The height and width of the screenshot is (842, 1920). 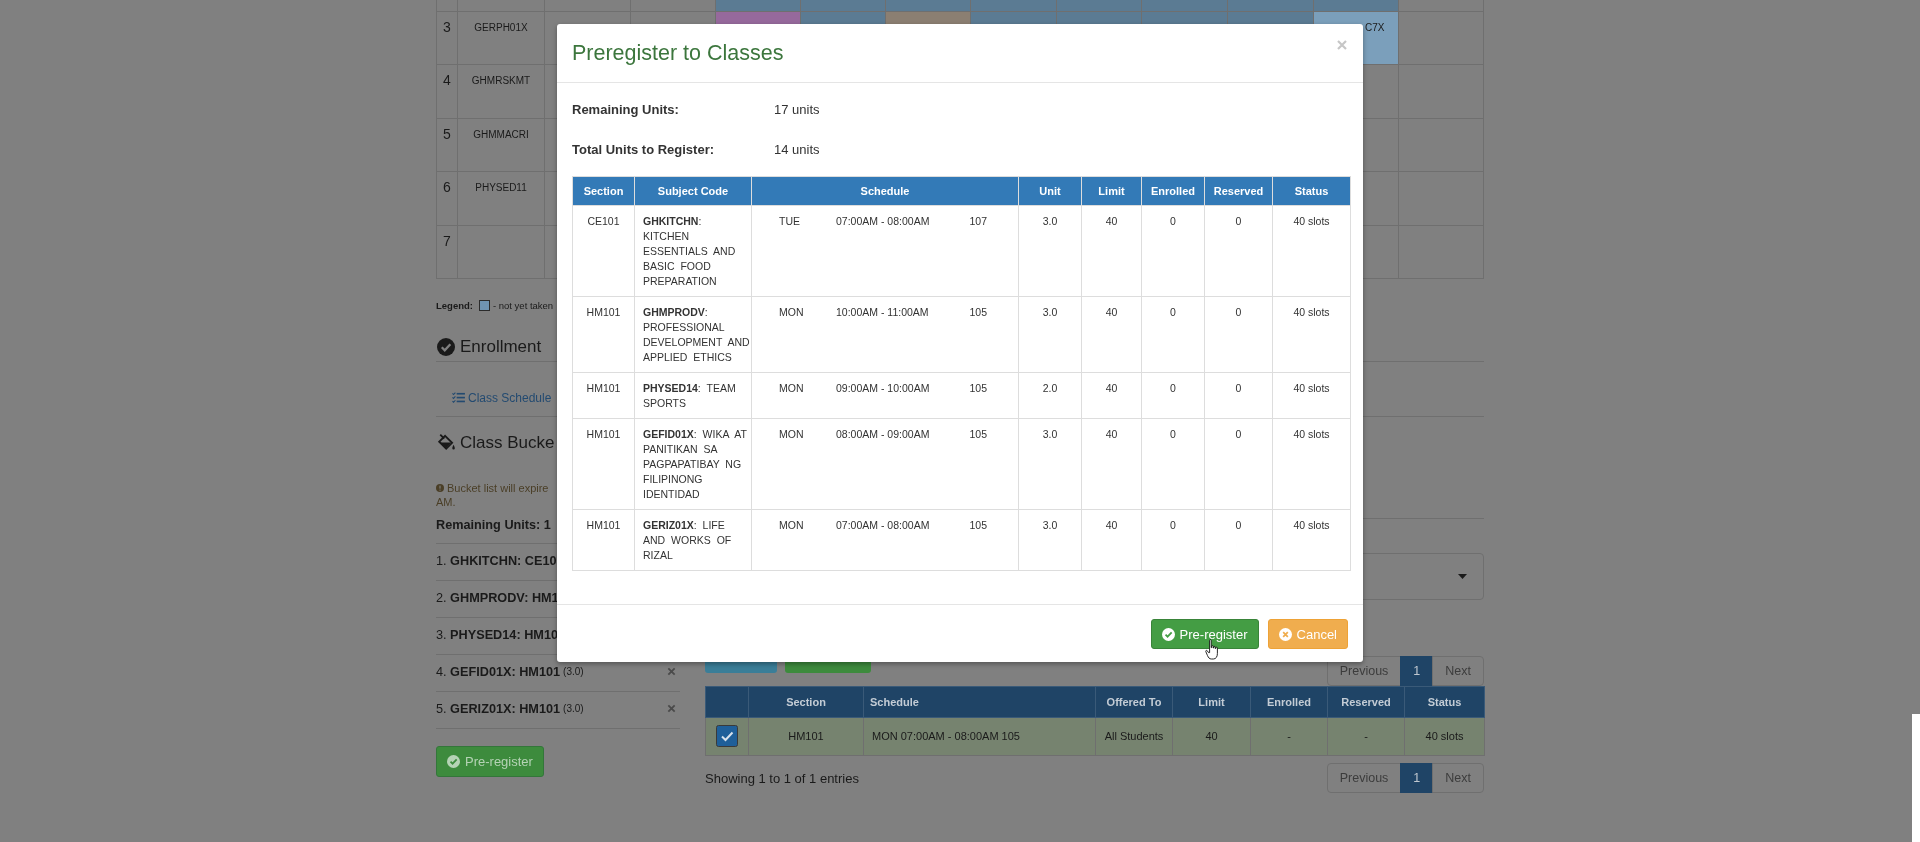 I want to click on summary-value: 14 units, so click(x=797, y=150).